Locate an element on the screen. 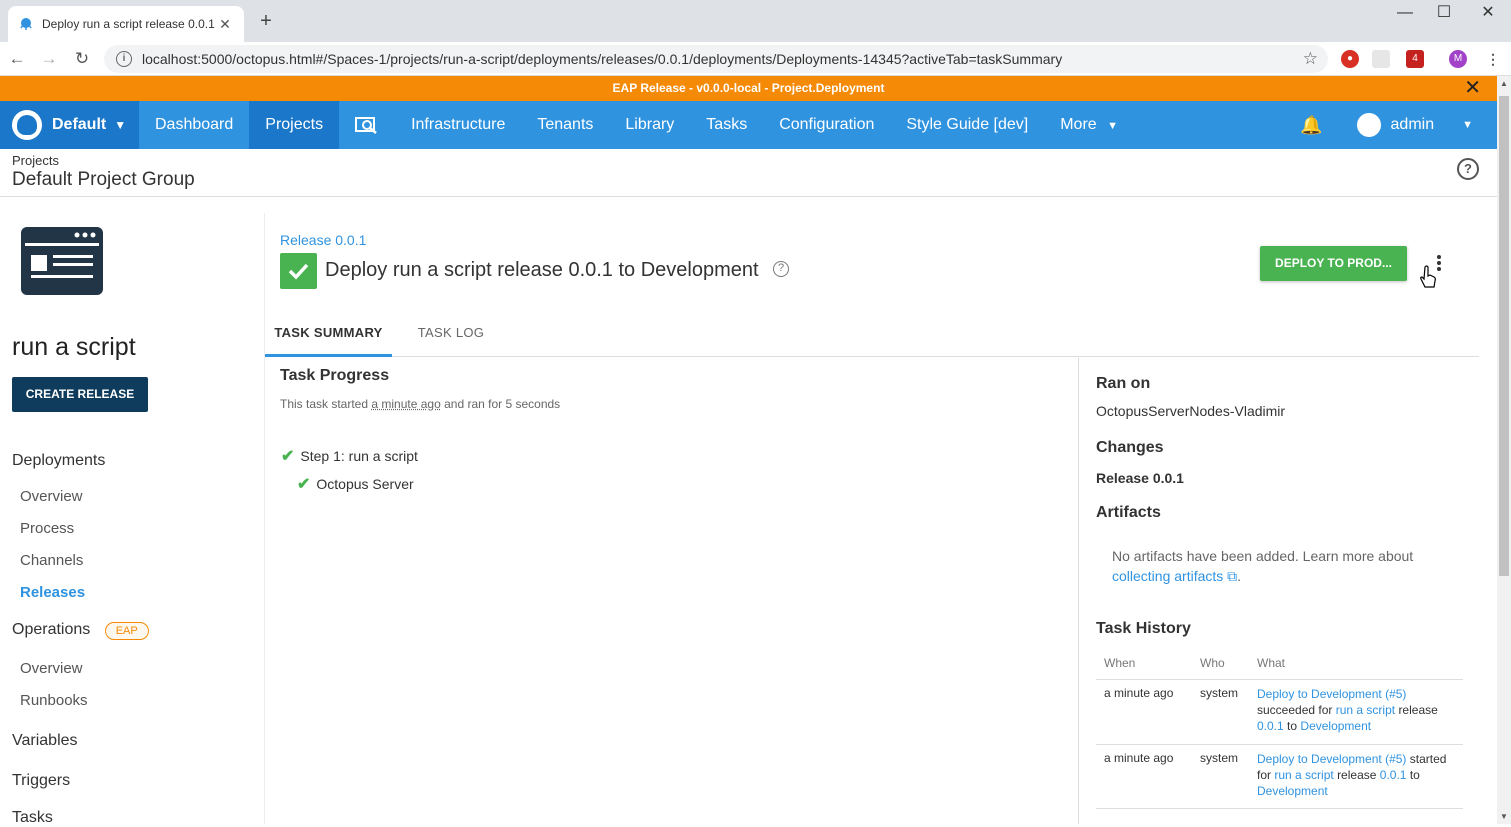 The width and height of the screenshot is (1511, 827). user-name: admin is located at coordinates (1413, 125).